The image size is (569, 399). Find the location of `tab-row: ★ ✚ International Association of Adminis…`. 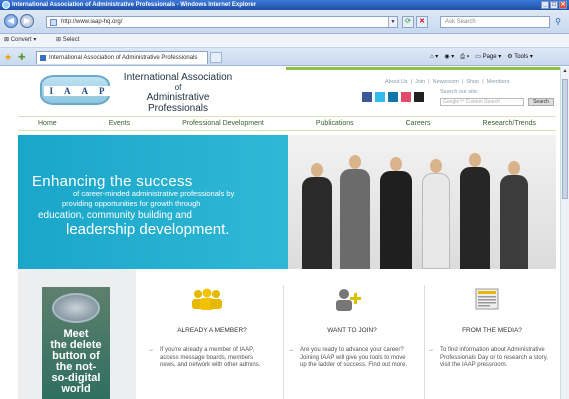

tab-row: ★ ✚ International Association of Adminis… is located at coordinates (284, 57).